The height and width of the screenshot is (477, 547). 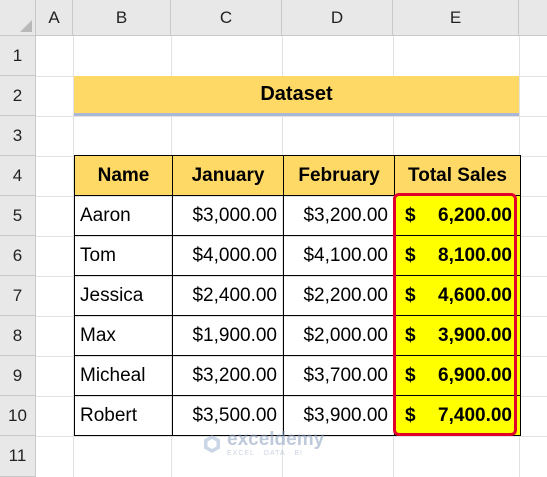 What do you see at coordinates (122, 18) in the screenshot?
I see `column-header-b: B` at bounding box center [122, 18].